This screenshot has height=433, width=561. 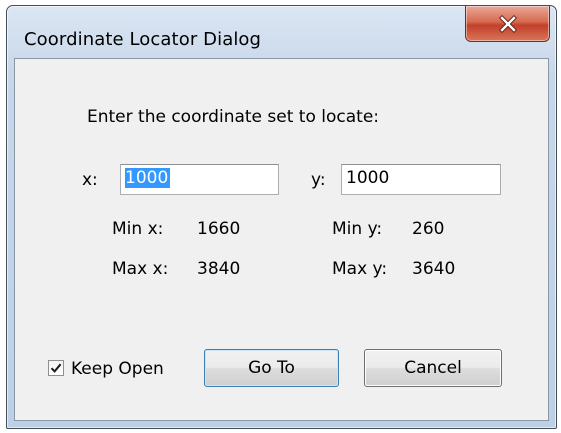 What do you see at coordinates (421, 179) in the screenshot?
I see `y-input: 1000` at bounding box center [421, 179].